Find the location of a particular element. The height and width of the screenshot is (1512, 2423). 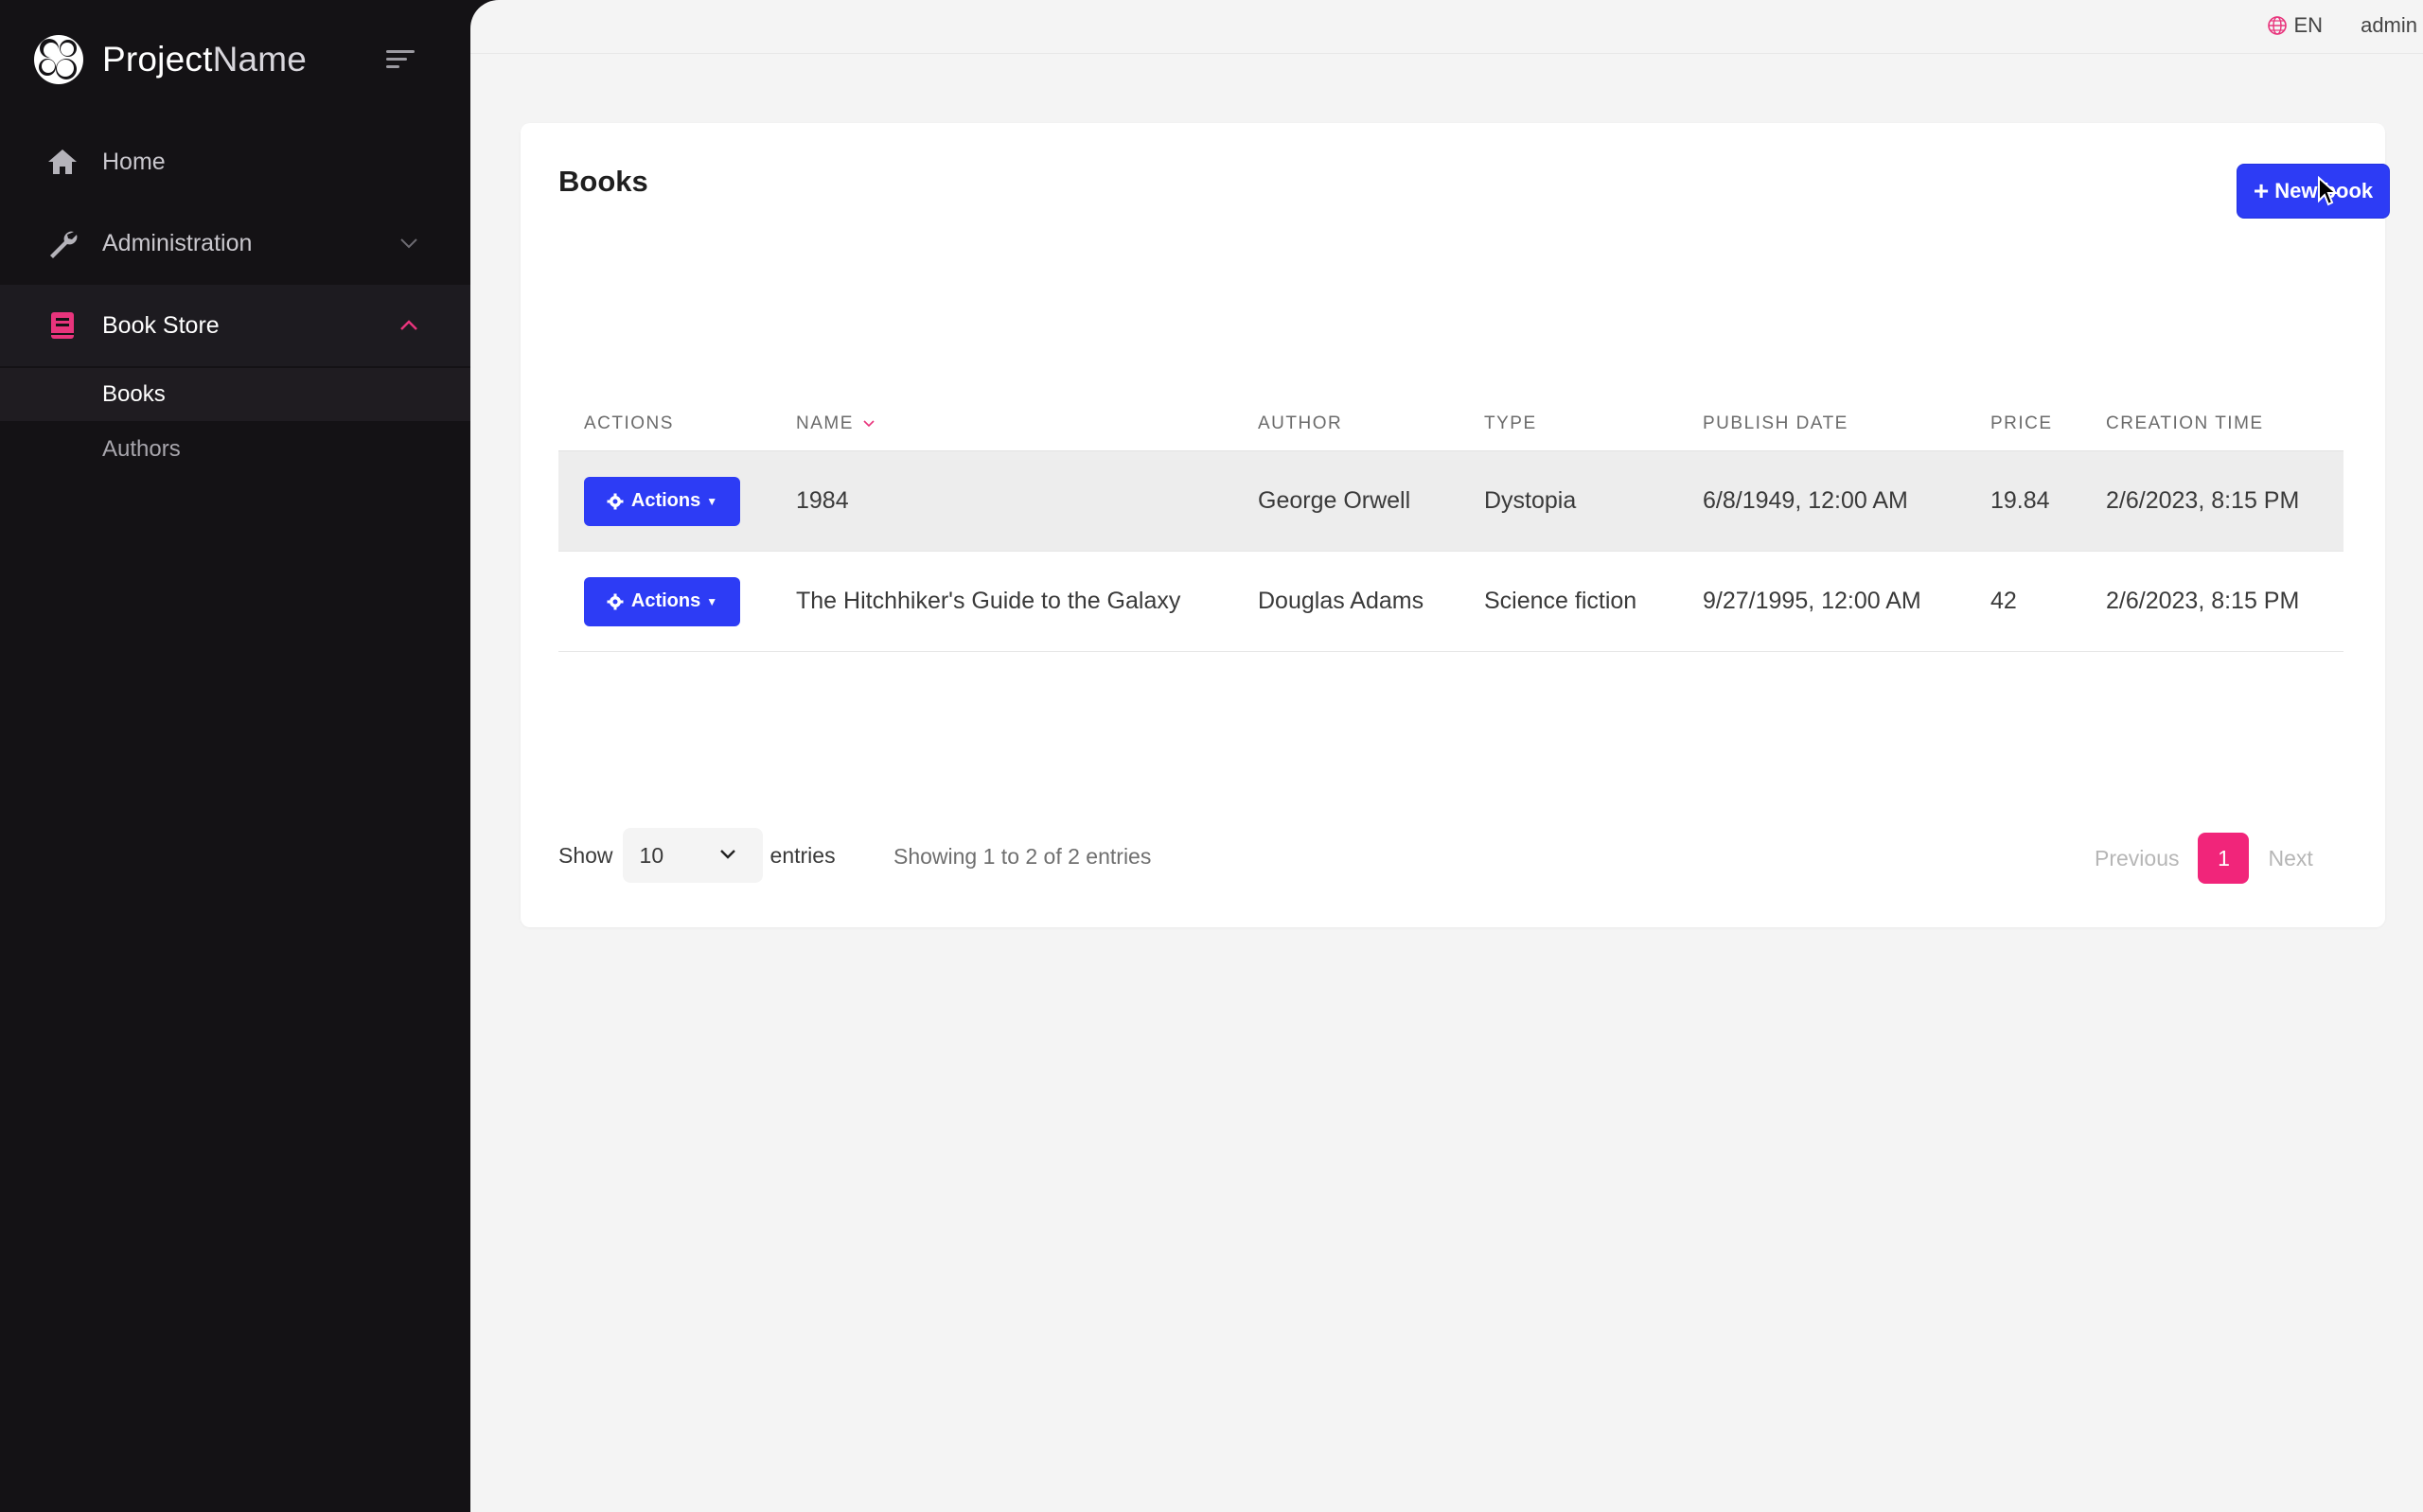

user-menu: admin is located at coordinates (2389, 26).